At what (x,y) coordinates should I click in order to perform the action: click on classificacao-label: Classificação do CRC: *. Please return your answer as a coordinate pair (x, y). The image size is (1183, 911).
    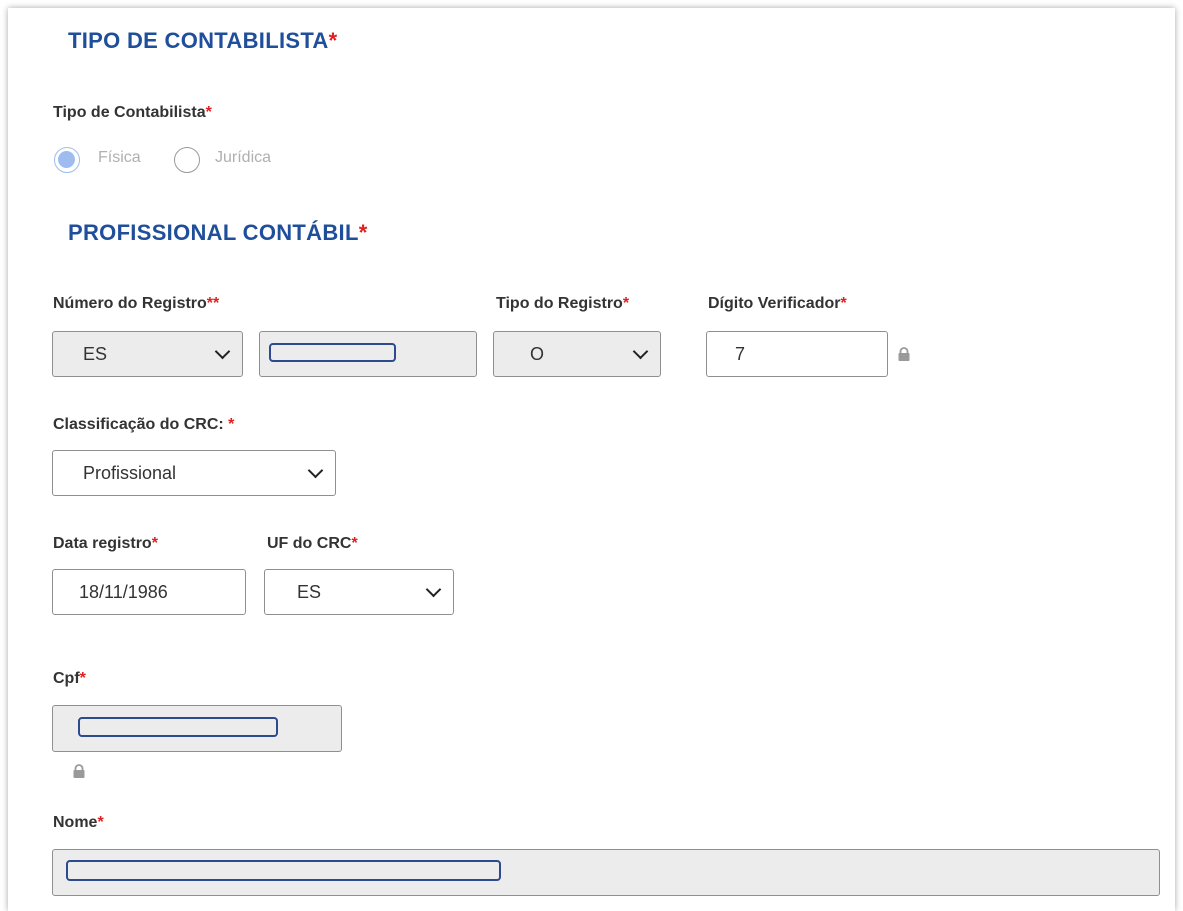
    Looking at the image, I should click on (143, 425).